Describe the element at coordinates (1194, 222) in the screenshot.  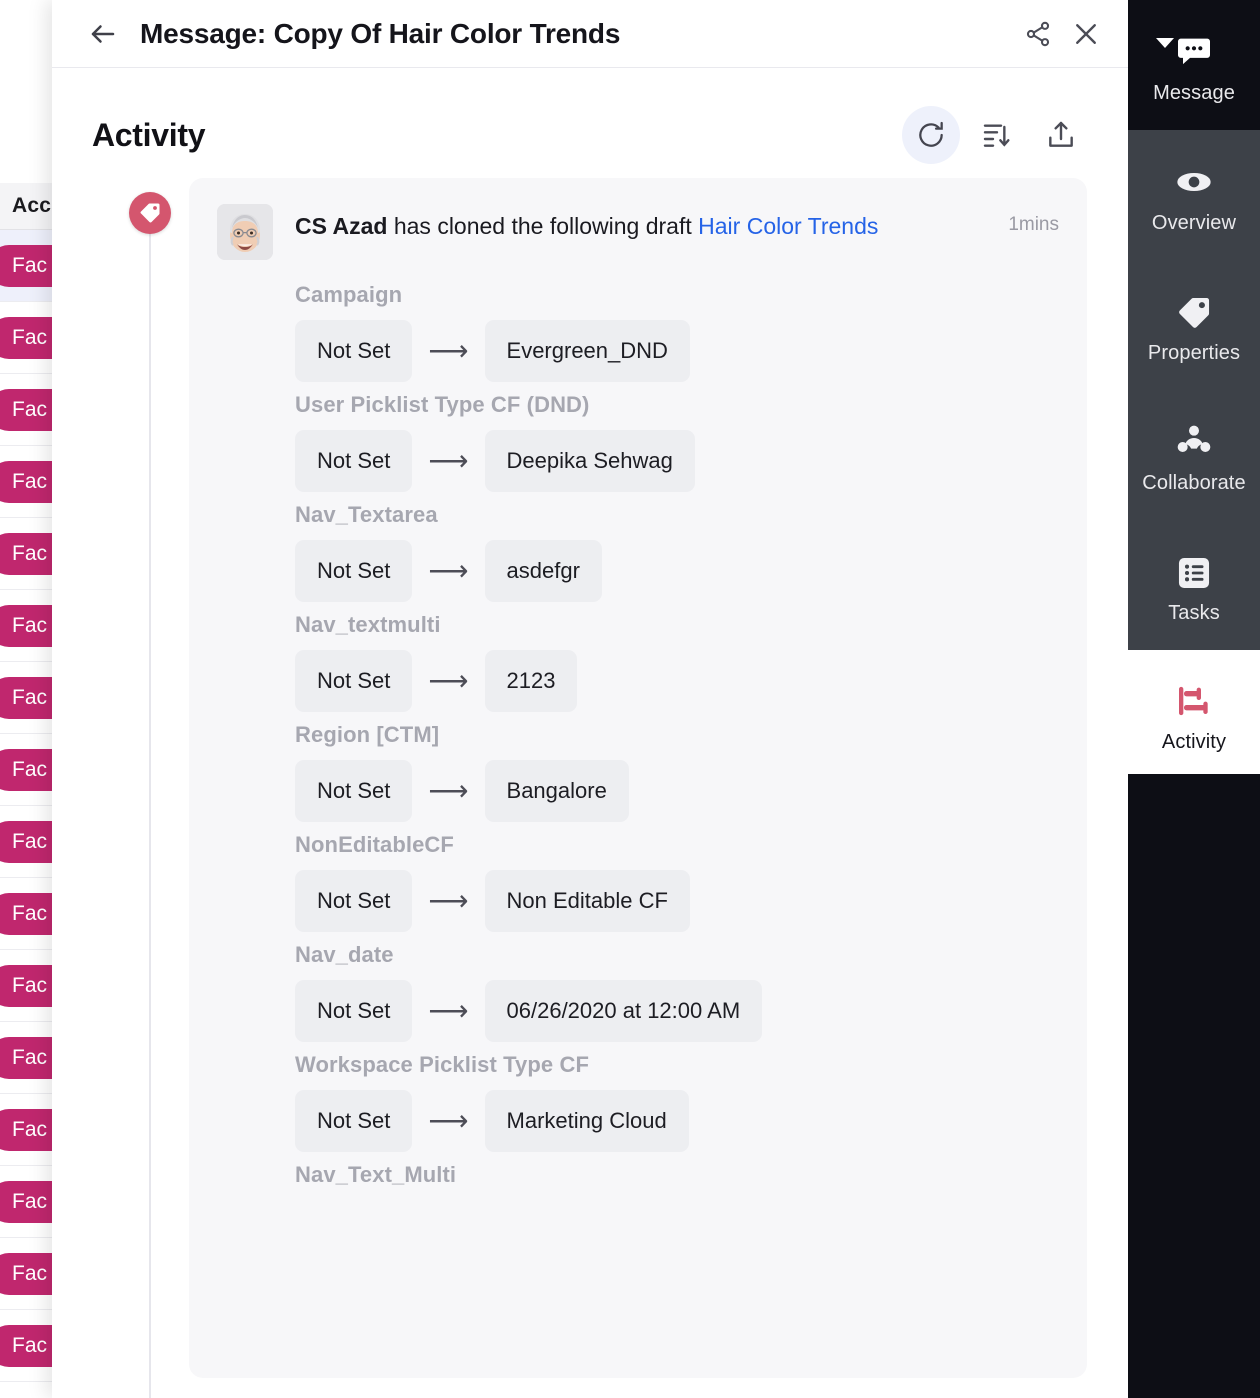
I see `rail-item-label: Overview` at that location.